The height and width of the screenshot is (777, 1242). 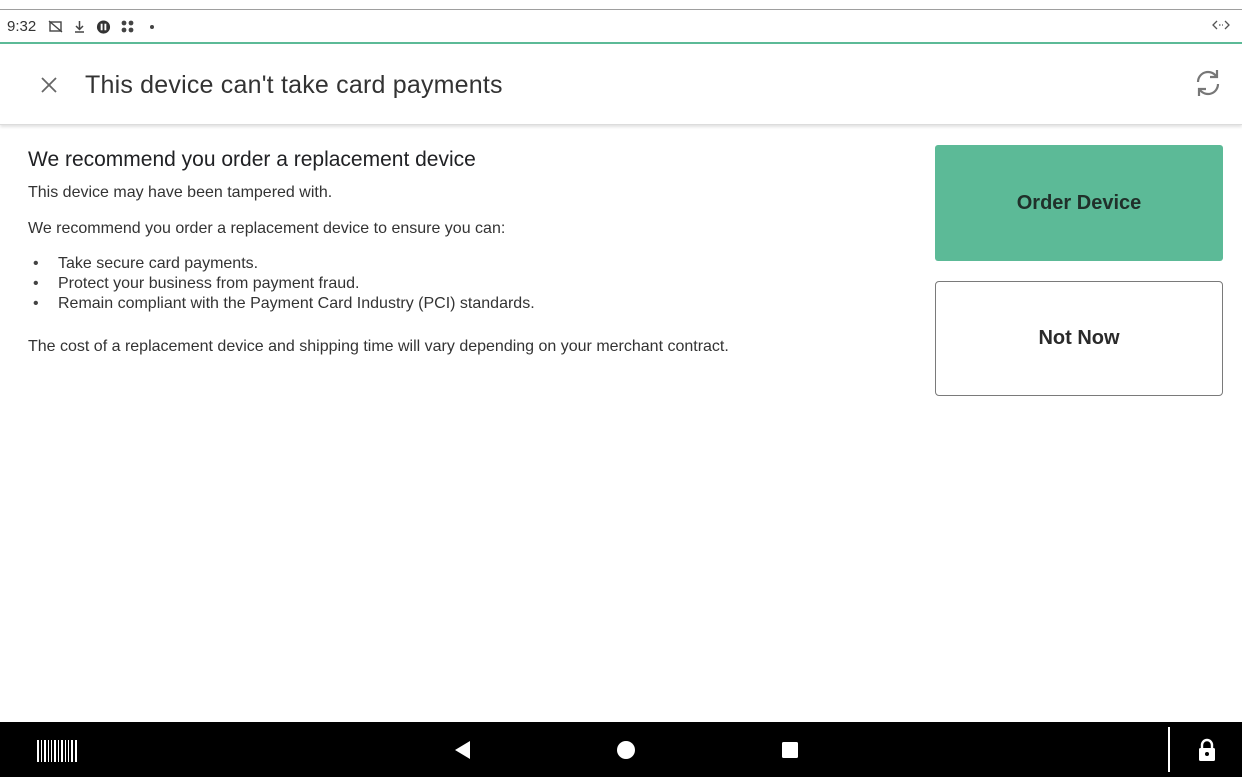 I want to click on download-icon, so click(x=79, y=26).